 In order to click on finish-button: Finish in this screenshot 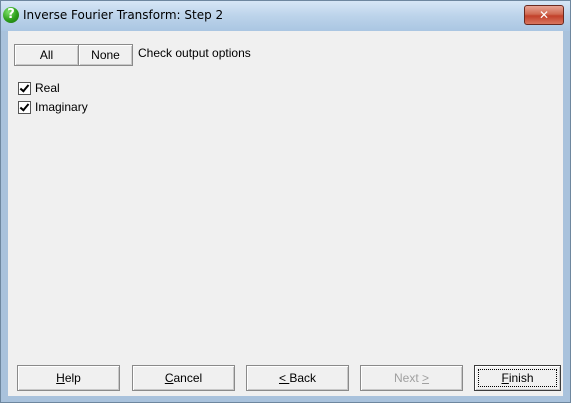, I will do `click(517, 378)`.